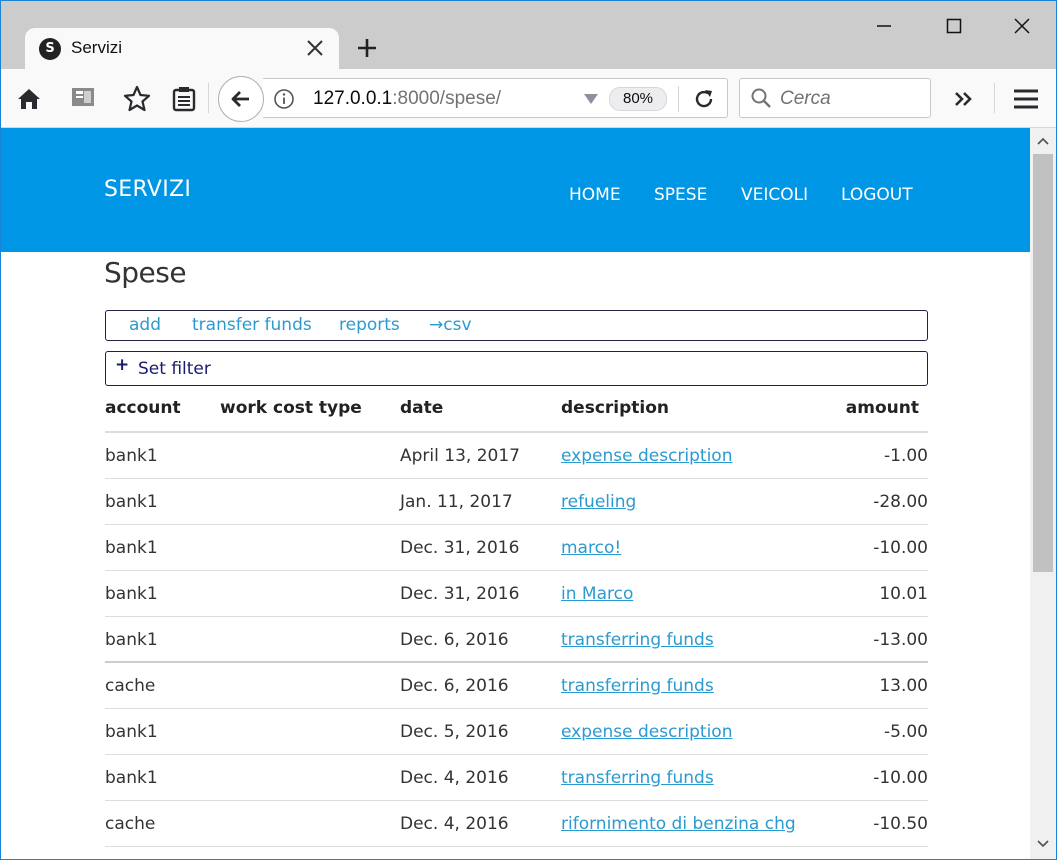 Image resolution: width=1057 pixels, height=860 pixels. Describe the element at coordinates (598, 502) in the screenshot. I see `cell-description-link: refueling` at that location.